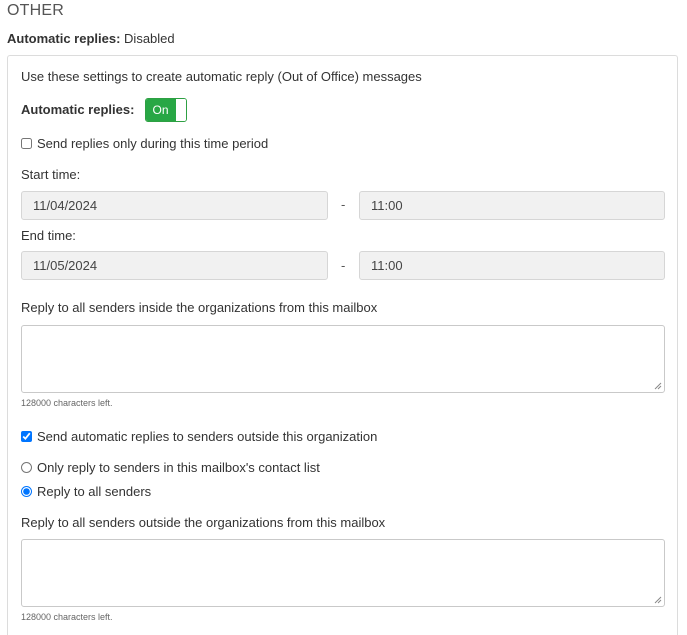 This screenshot has height=635, width=687. What do you see at coordinates (512, 265) in the screenshot?
I see `end-time-input: 11:00` at bounding box center [512, 265].